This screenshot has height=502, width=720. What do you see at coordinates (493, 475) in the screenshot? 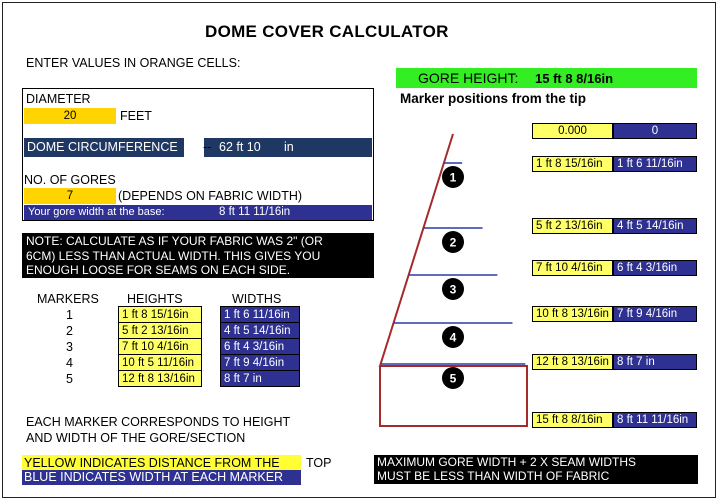
I see `warning-line-2: MUST BE LESS THAN WIDTH OF FABRIC` at bounding box center [493, 475].